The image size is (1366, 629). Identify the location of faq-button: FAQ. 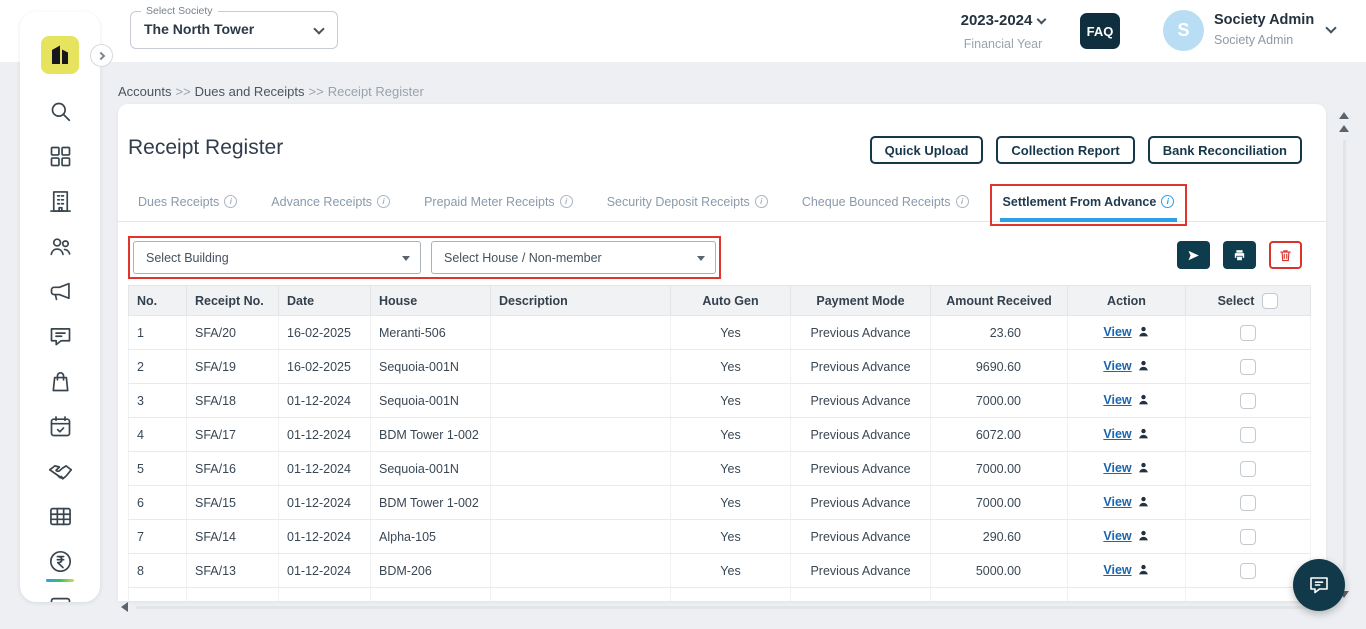
(1100, 31).